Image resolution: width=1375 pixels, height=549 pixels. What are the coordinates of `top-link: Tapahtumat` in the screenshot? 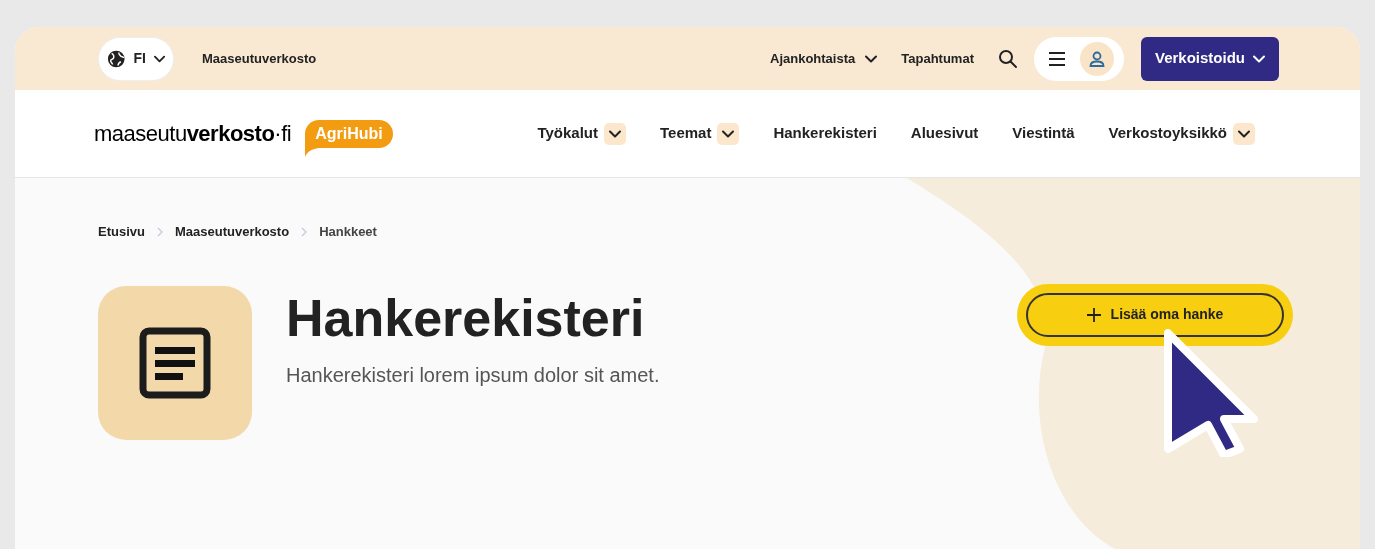 It's located at (937, 58).